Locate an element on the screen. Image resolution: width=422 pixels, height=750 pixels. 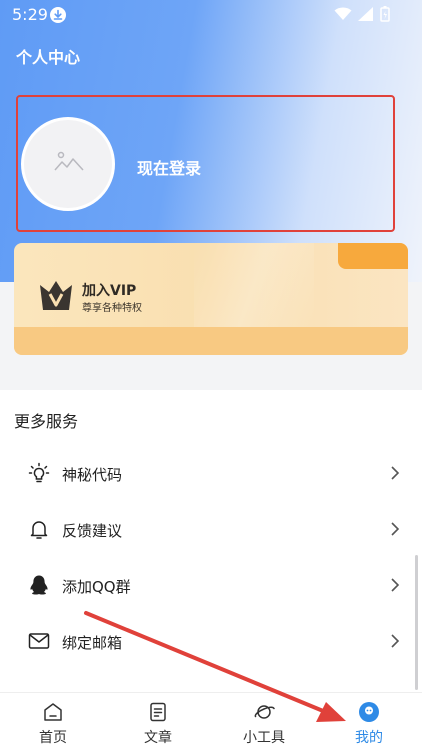
lightbulb-icon is located at coordinates (39, 472).